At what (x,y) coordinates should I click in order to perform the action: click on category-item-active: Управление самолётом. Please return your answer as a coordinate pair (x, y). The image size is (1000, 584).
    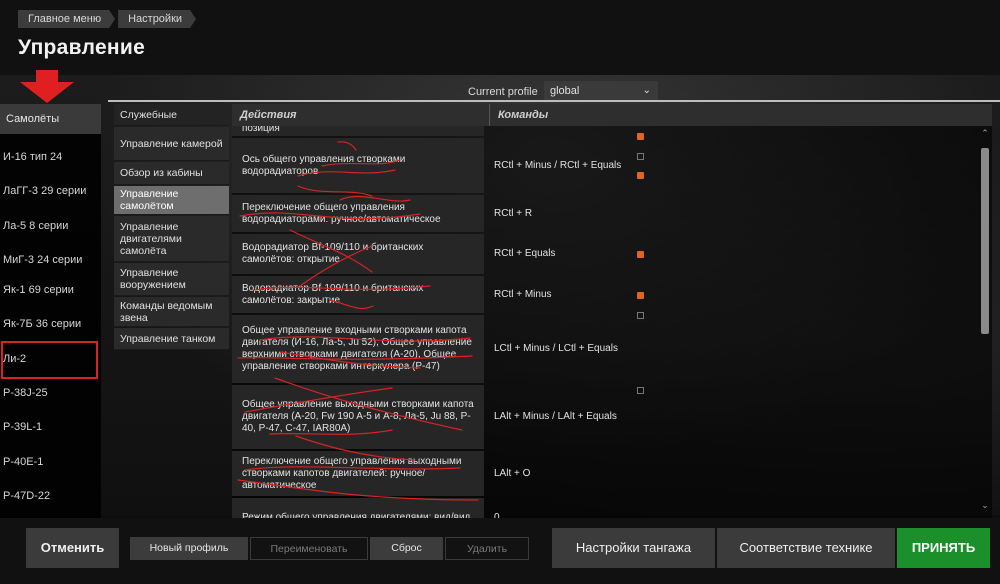
    Looking at the image, I should click on (171, 200).